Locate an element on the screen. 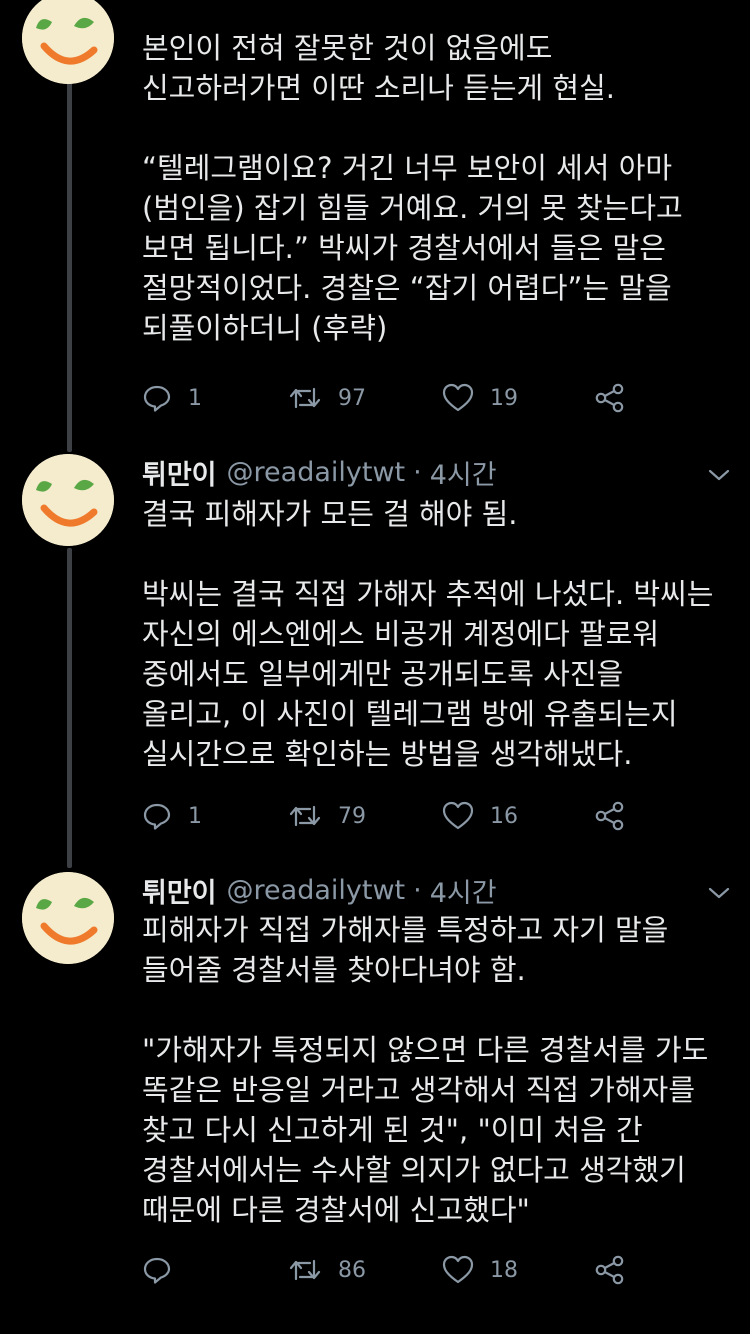 The height and width of the screenshot is (1334, 750). like-button: 18 is located at coordinates (480, 1270).